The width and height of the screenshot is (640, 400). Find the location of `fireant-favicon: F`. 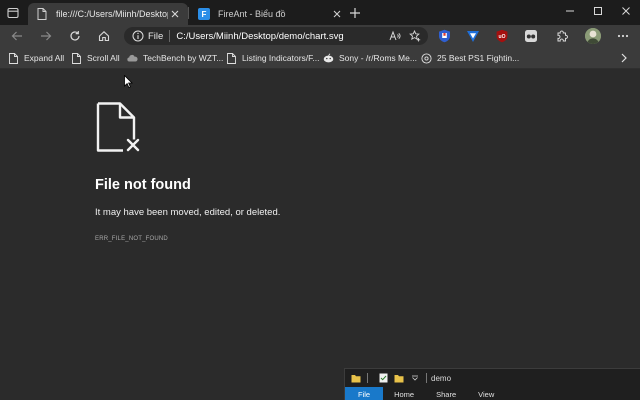

fireant-favicon: F is located at coordinates (204, 14).